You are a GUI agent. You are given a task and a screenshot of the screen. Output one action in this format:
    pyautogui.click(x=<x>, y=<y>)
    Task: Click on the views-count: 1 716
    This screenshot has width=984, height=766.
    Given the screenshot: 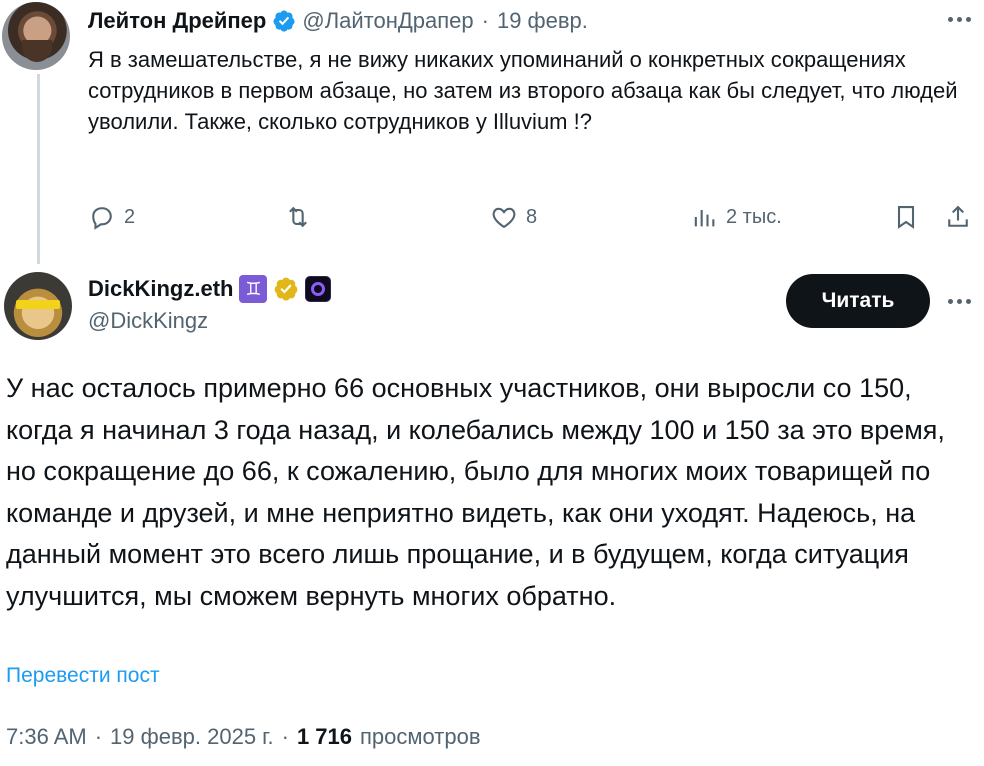 What is the action you would take?
    pyautogui.click(x=324, y=736)
    